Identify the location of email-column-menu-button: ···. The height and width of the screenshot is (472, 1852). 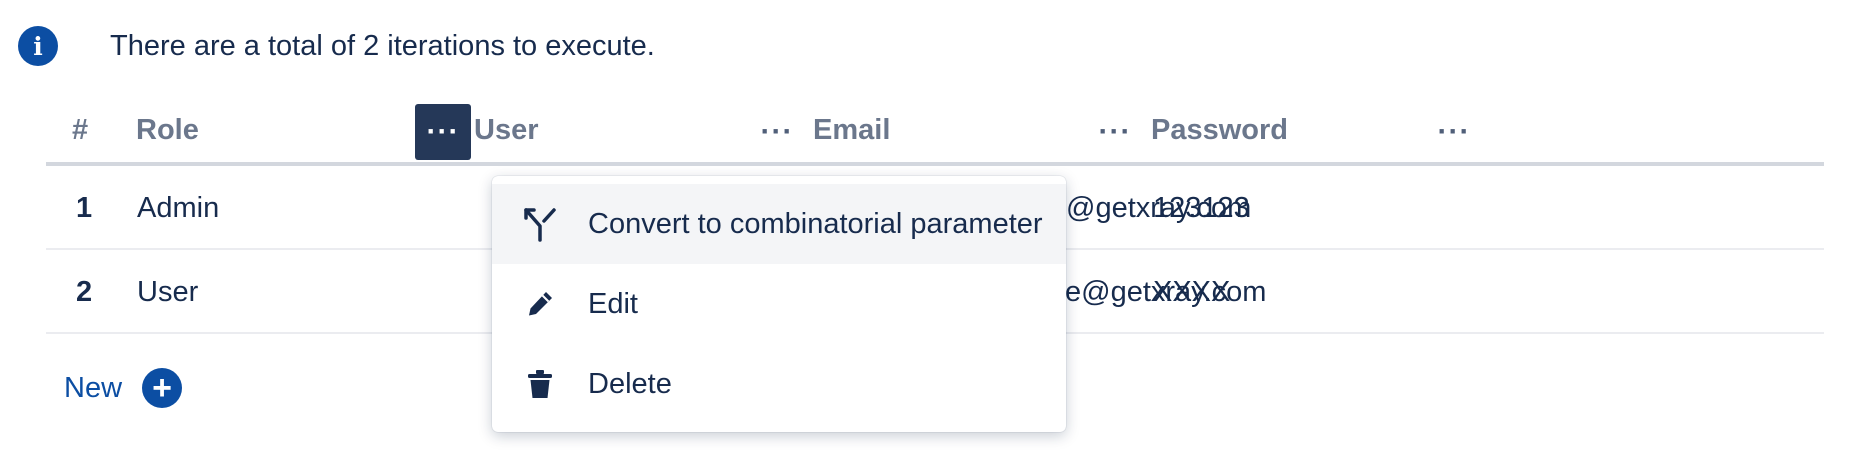
(1115, 132).